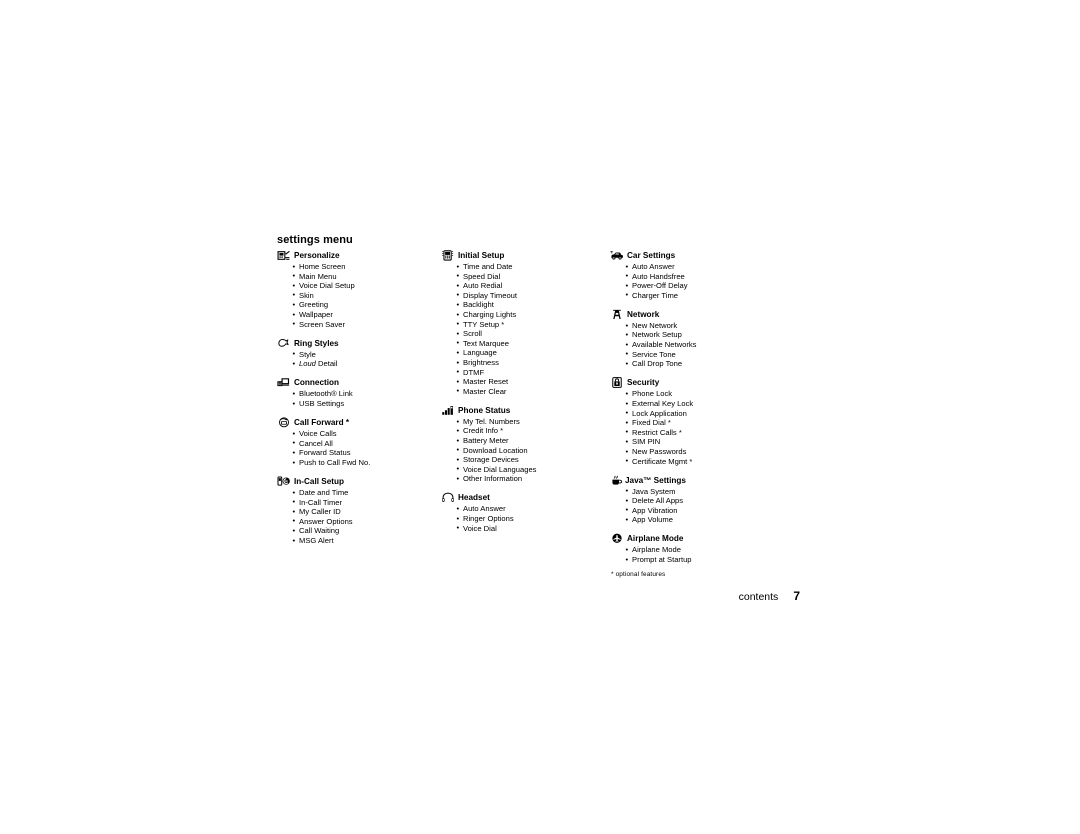 The image size is (1080, 834). What do you see at coordinates (367, 521) in the screenshot?
I see `section-item: Answer Options` at bounding box center [367, 521].